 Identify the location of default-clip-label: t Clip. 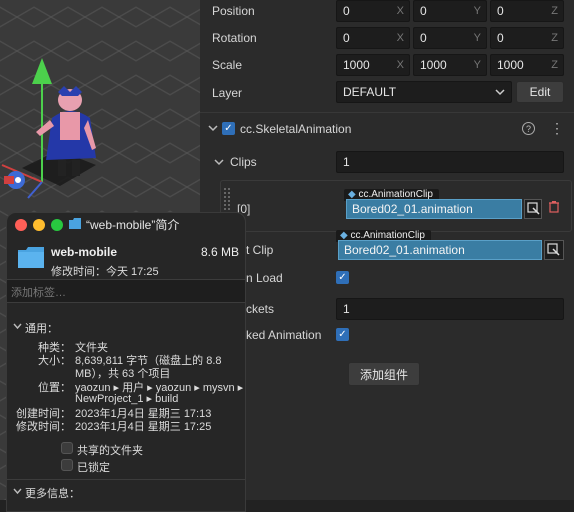
(260, 250).